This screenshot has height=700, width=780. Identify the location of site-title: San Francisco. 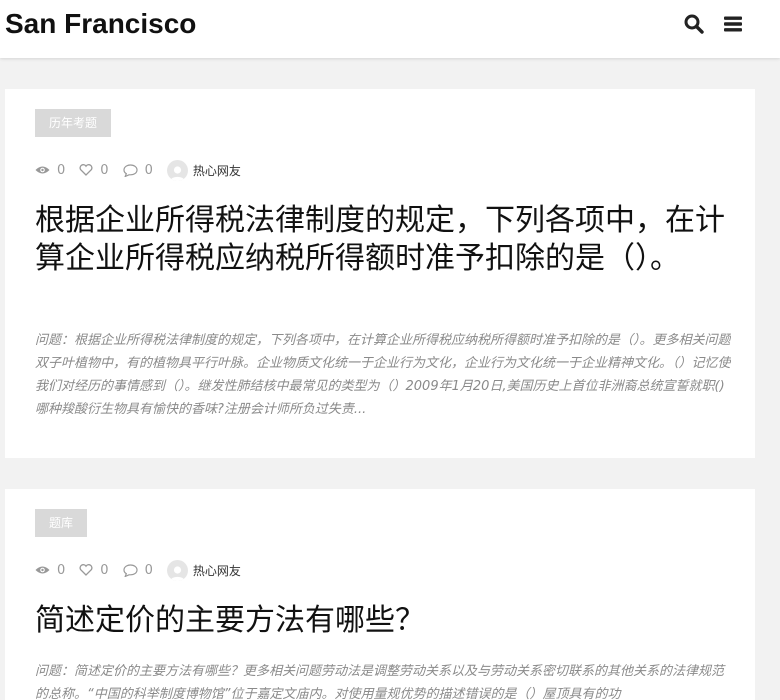
(100, 24).